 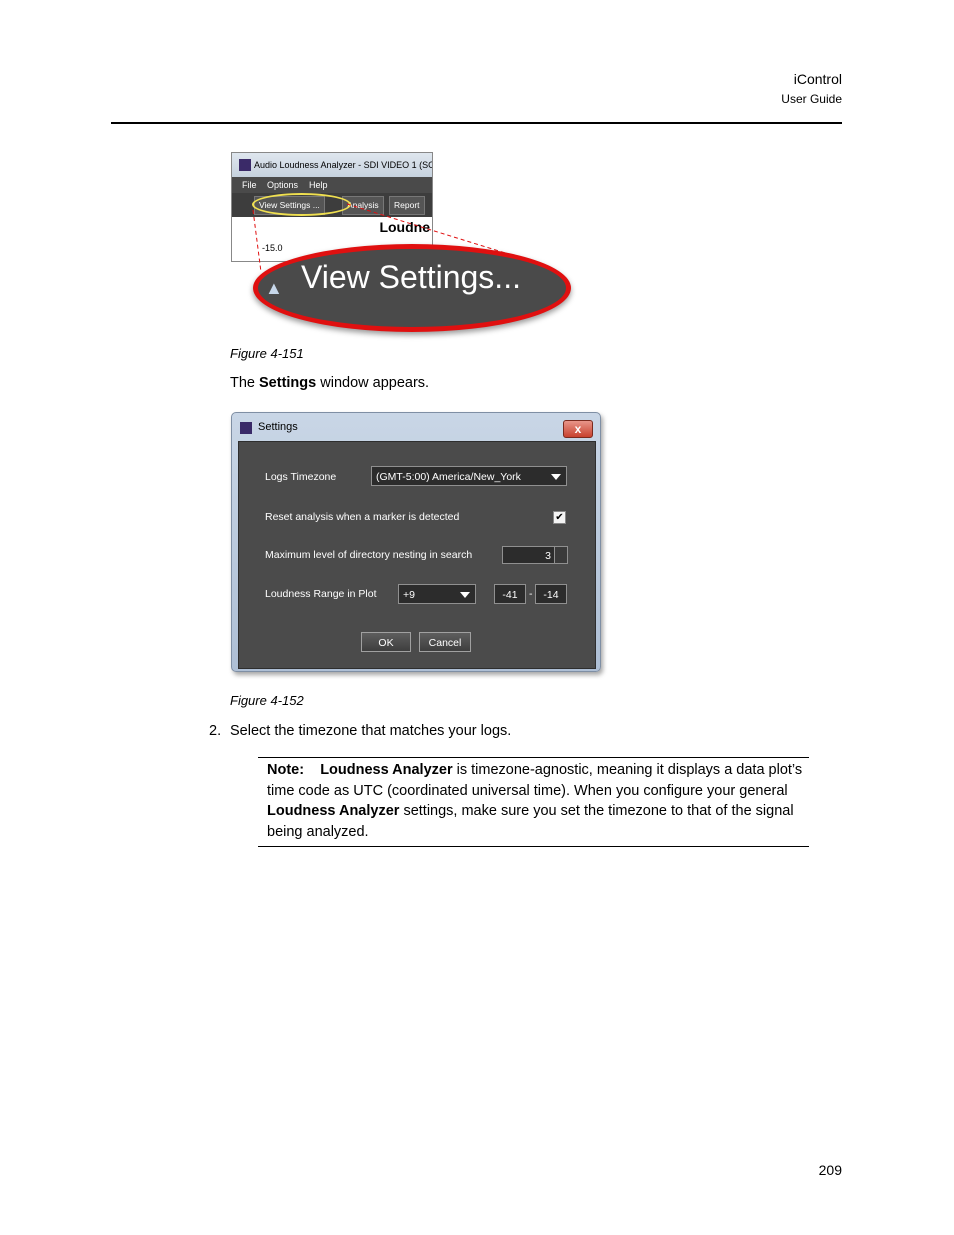 What do you see at coordinates (288, 383) in the screenshot?
I see `text-bold: Settings` at bounding box center [288, 383].